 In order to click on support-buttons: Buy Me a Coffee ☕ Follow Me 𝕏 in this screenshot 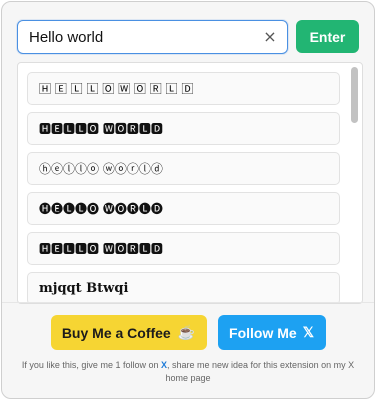, I will do `click(188, 332)`.